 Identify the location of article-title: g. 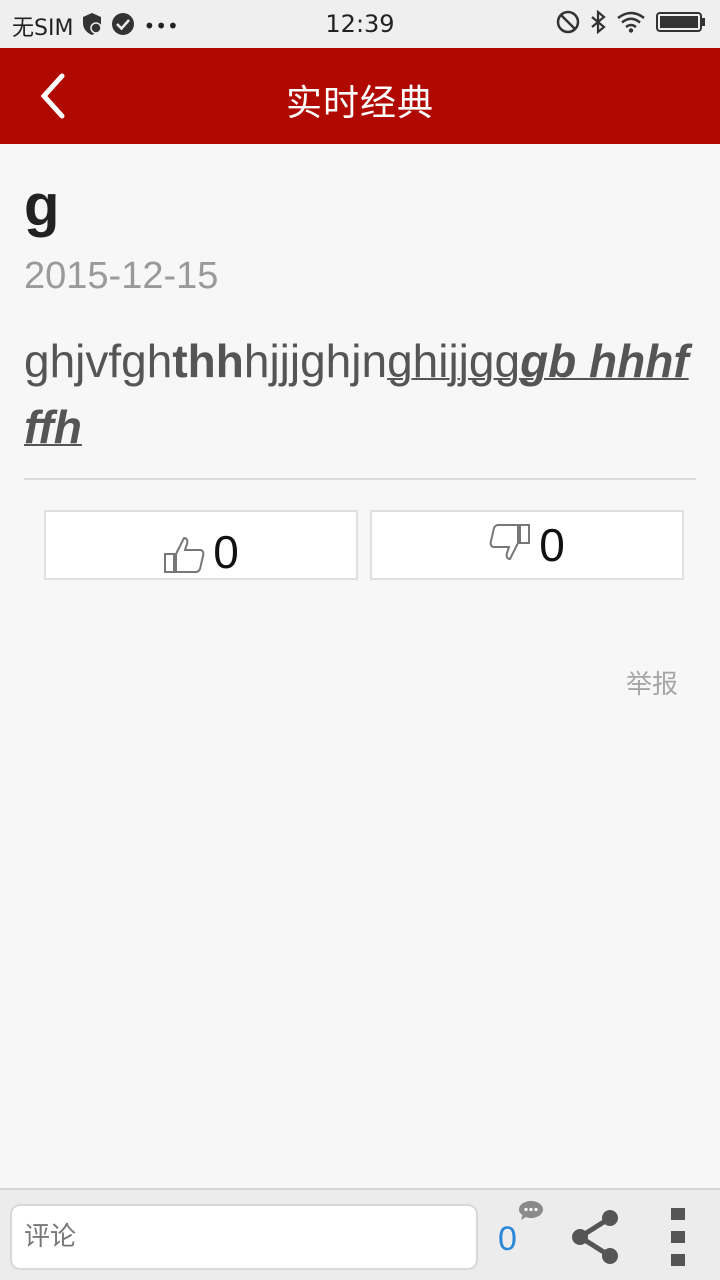
(42, 205).